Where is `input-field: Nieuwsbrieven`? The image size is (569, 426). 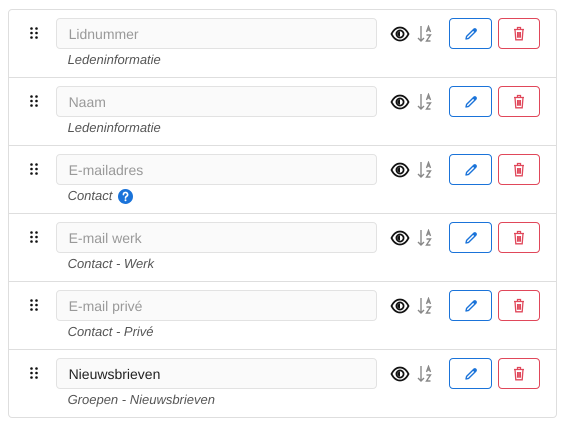
input-field: Nieuwsbrieven is located at coordinates (216, 373).